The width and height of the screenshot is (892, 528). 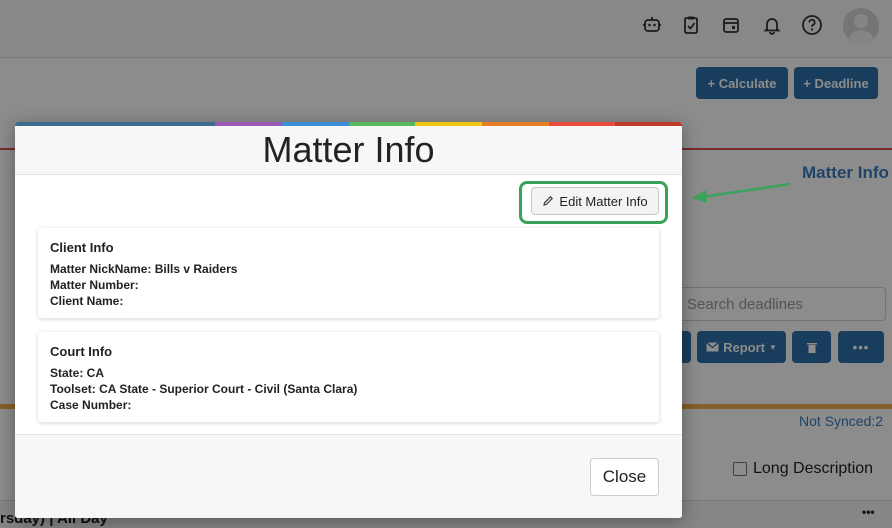 I want to click on edit-matter-info-button: Edit Matter Info, so click(x=595, y=201).